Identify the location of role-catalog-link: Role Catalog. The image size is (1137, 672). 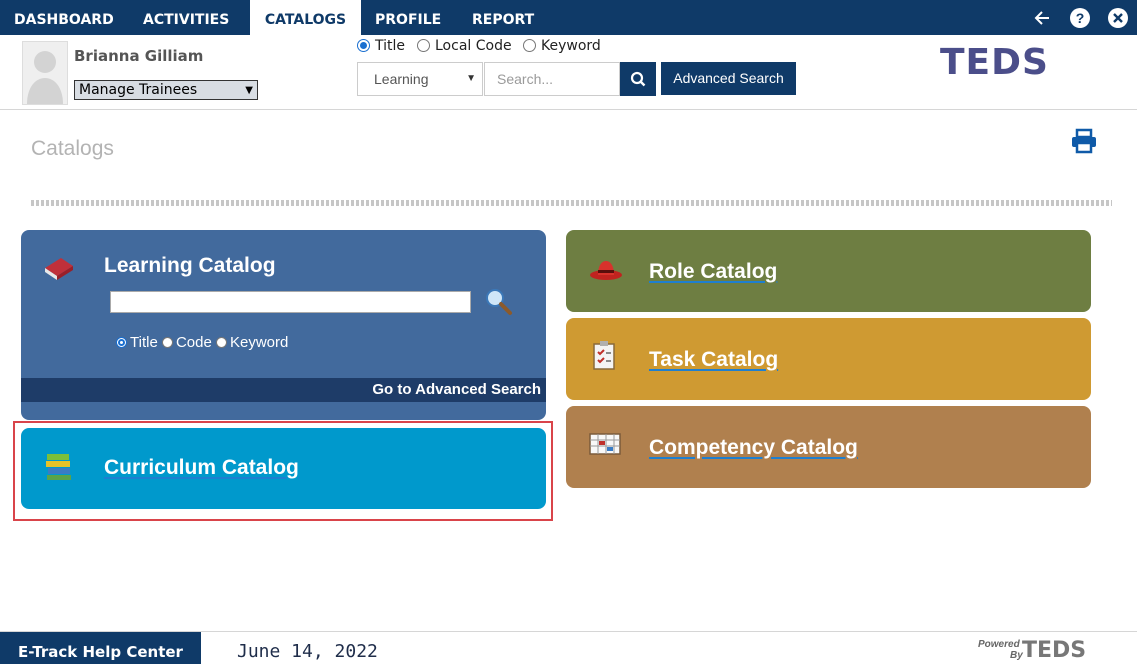
(713, 272).